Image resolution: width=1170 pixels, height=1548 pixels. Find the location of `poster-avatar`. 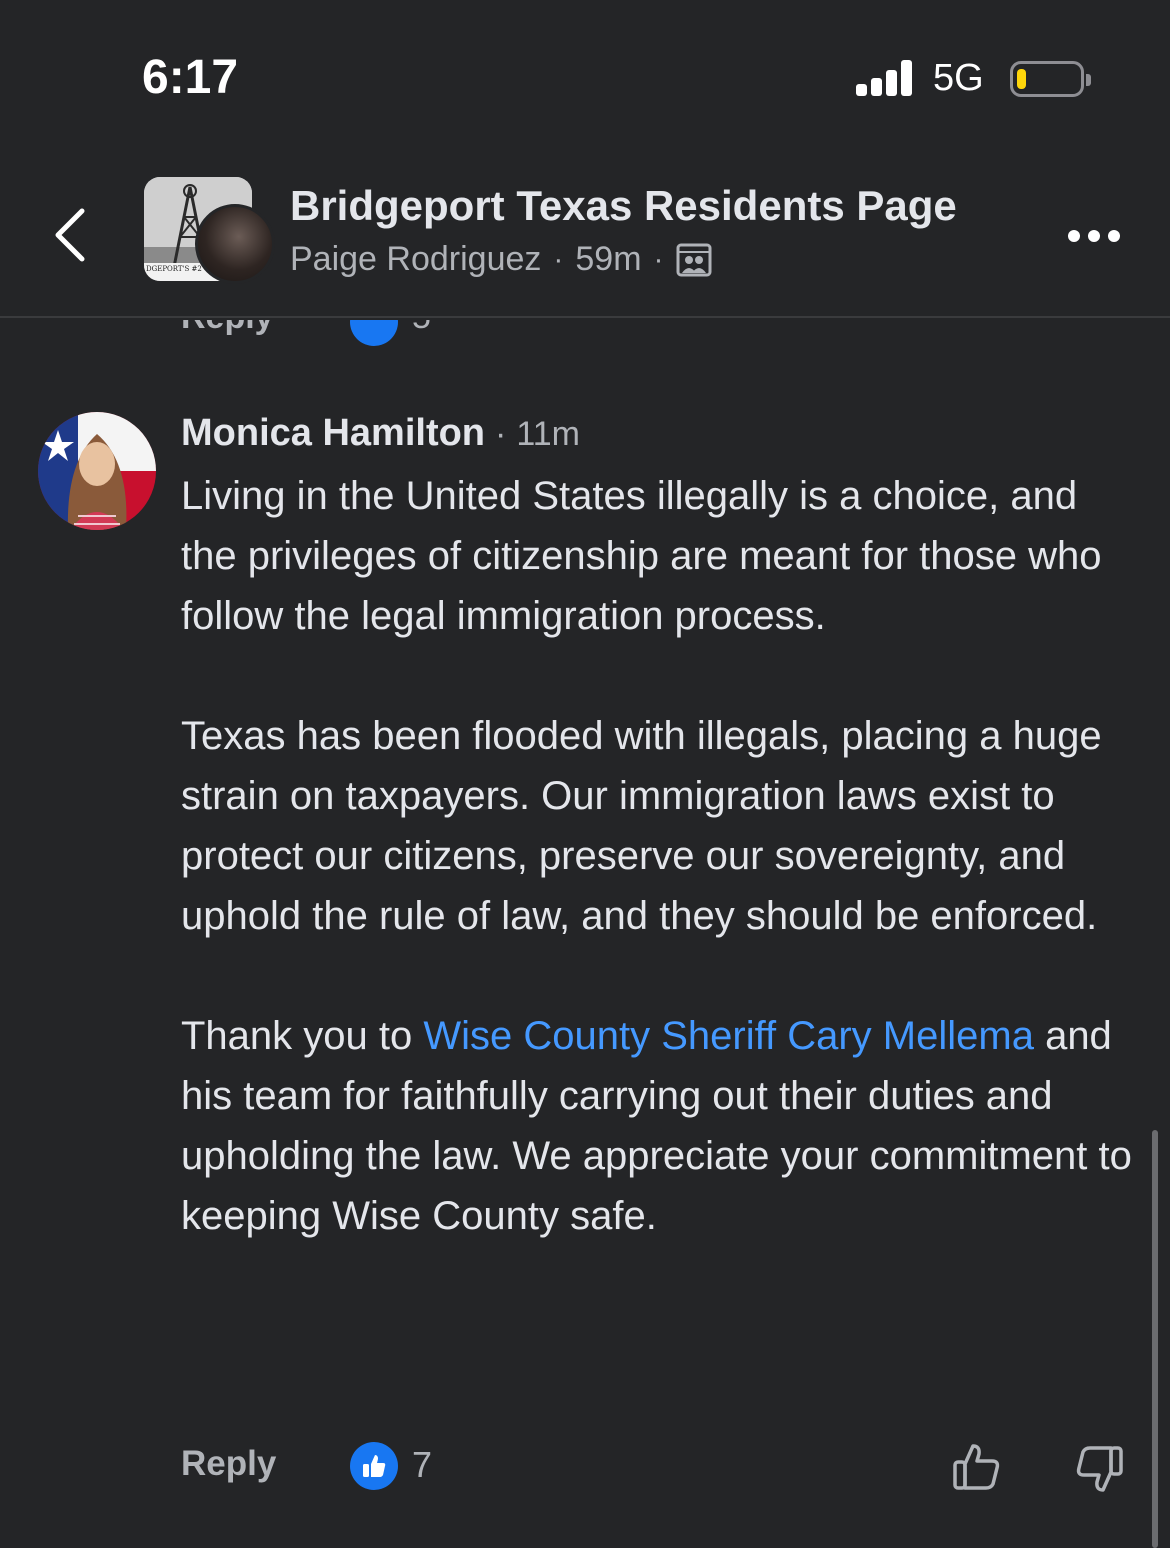

poster-avatar is located at coordinates (235, 244).